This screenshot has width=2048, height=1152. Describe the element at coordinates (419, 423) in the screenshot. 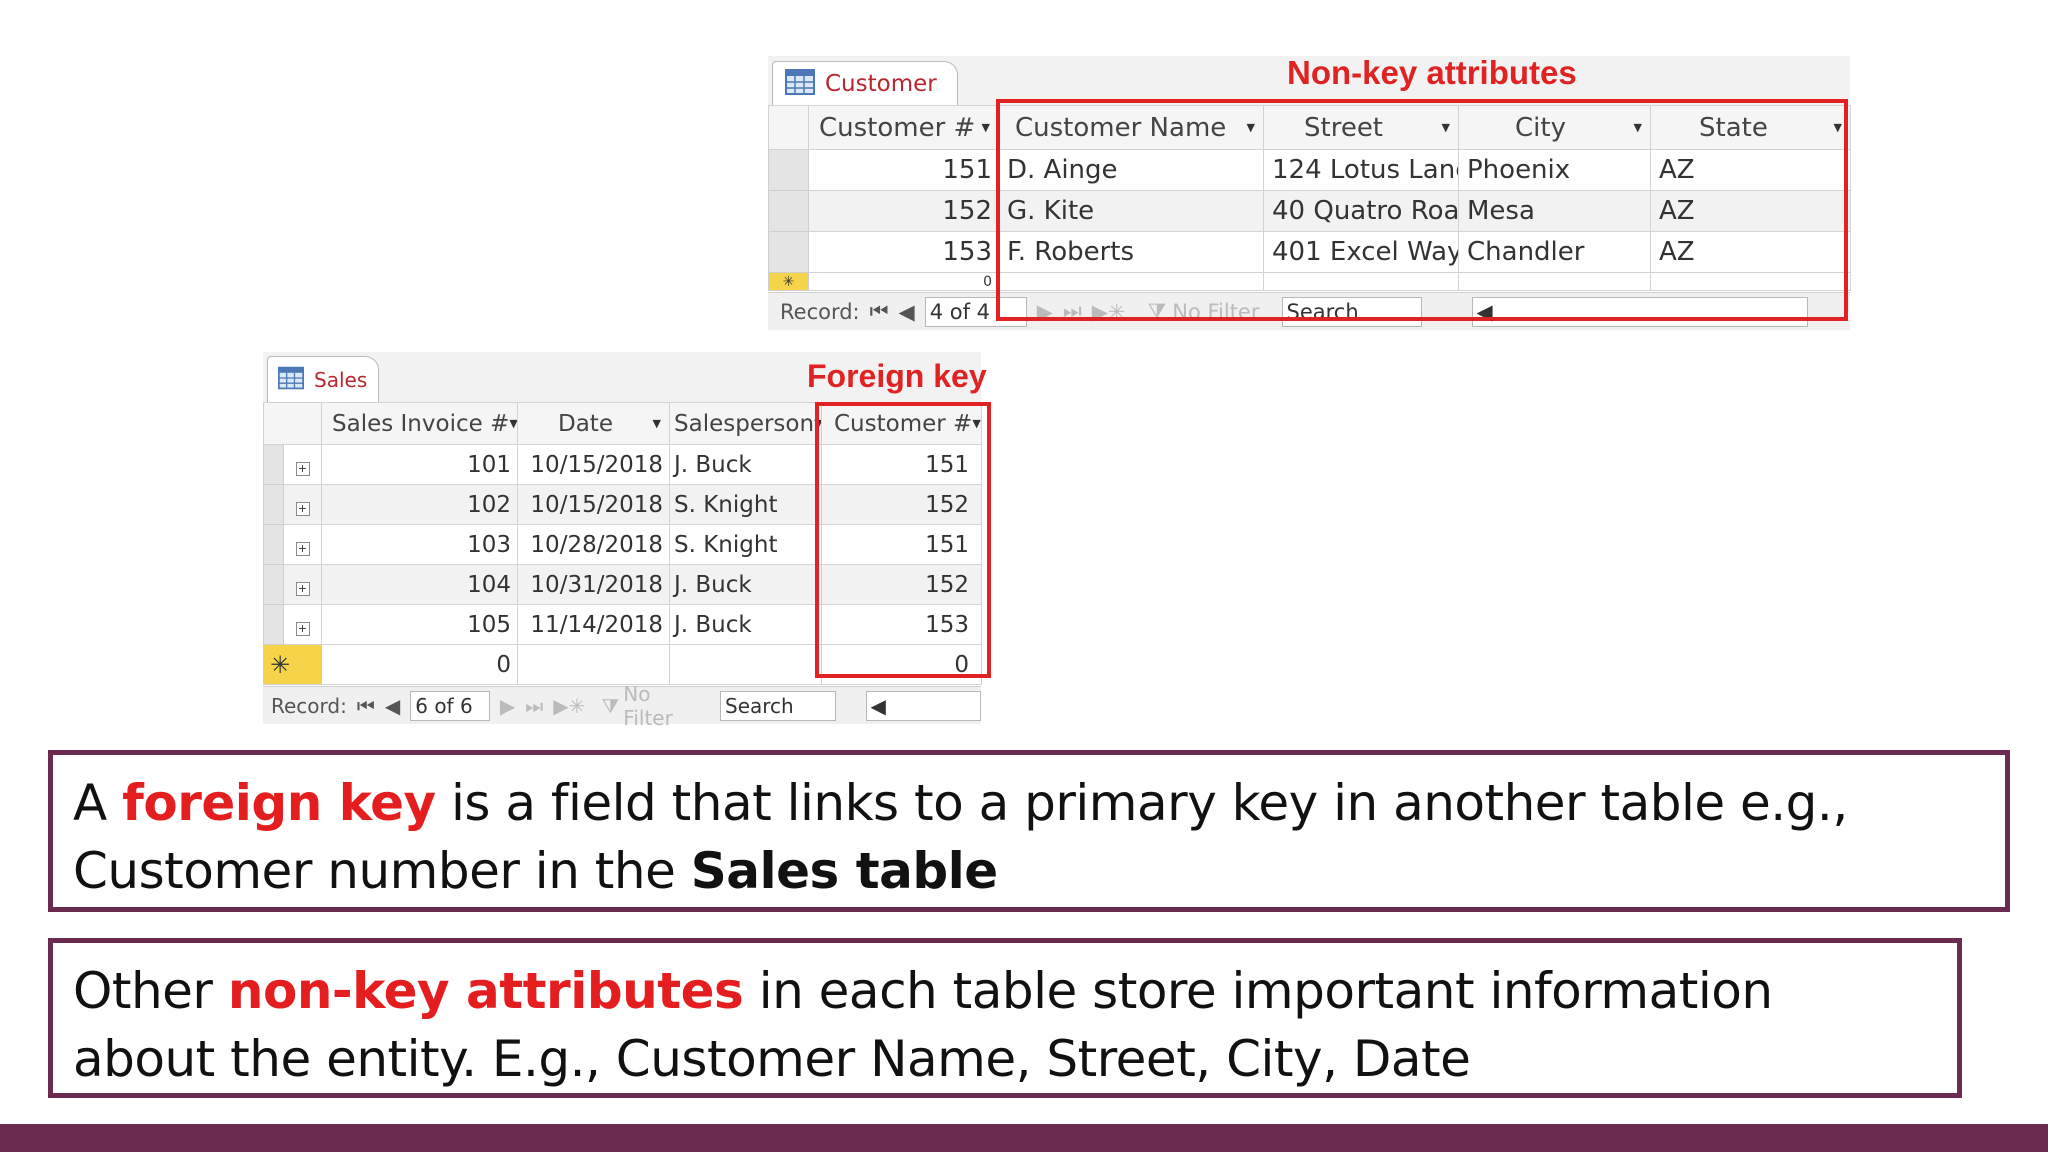

I see `column-header-sales-invoice: Sales Invoice # ▼` at that location.